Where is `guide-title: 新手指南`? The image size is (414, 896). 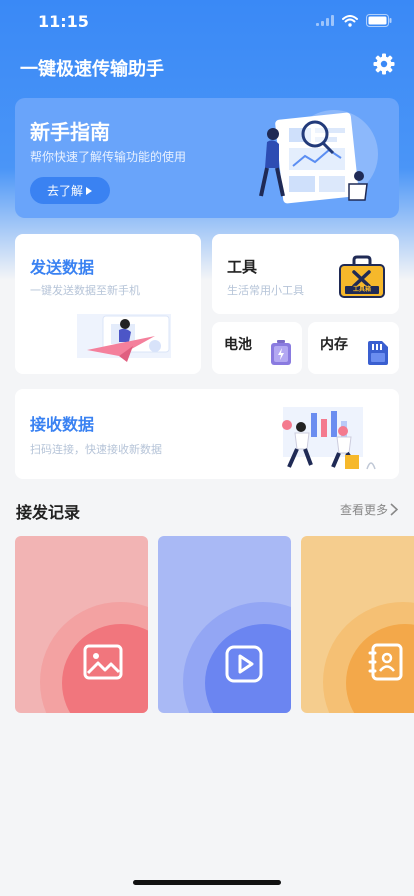 guide-title: 新手指南 is located at coordinates (70, 132).